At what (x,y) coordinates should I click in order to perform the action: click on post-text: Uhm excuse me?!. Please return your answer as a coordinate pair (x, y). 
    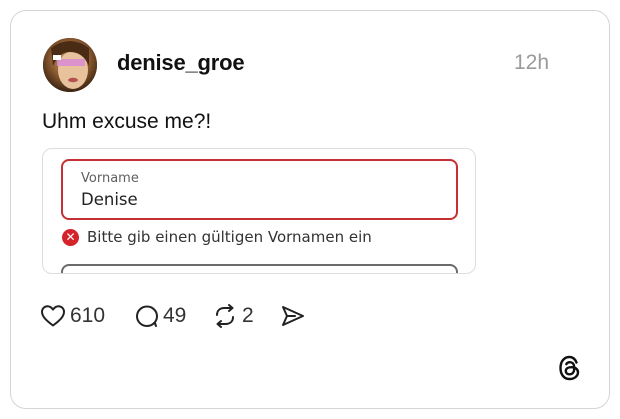
    Looking at the image, I should click on (127, 121).